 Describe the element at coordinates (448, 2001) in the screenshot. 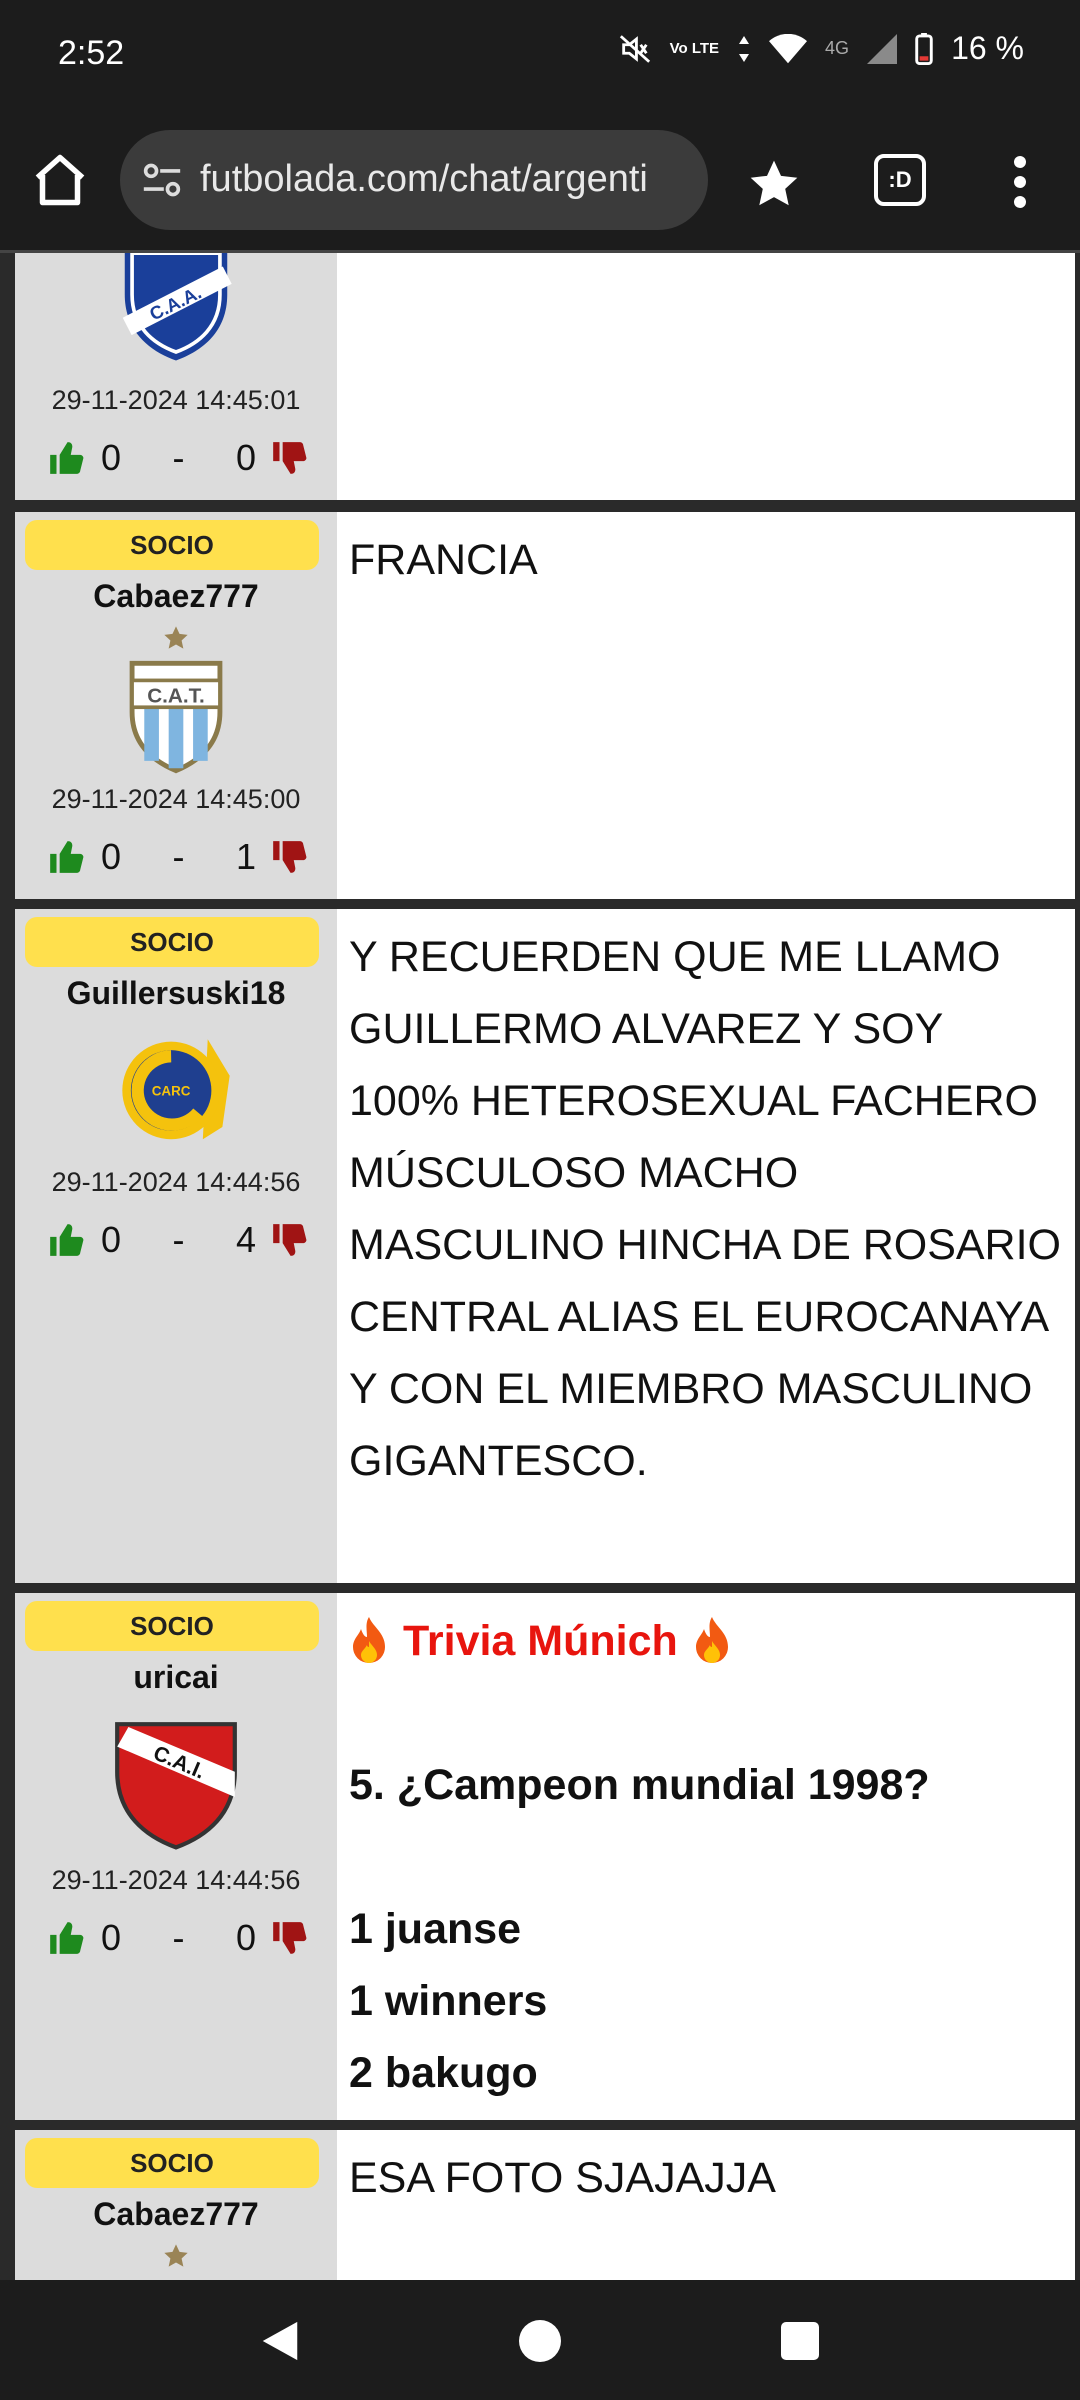

I see `trivia-score: 1 winners` at that location.